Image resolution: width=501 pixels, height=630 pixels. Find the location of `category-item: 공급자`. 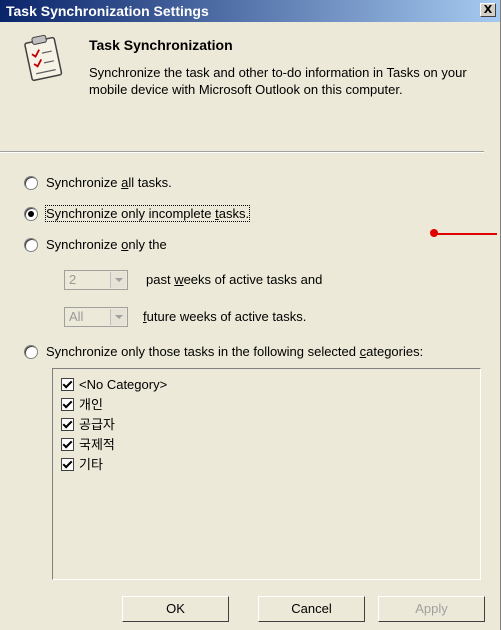

category-item: 공급자 is located at coordinates (88, 425).